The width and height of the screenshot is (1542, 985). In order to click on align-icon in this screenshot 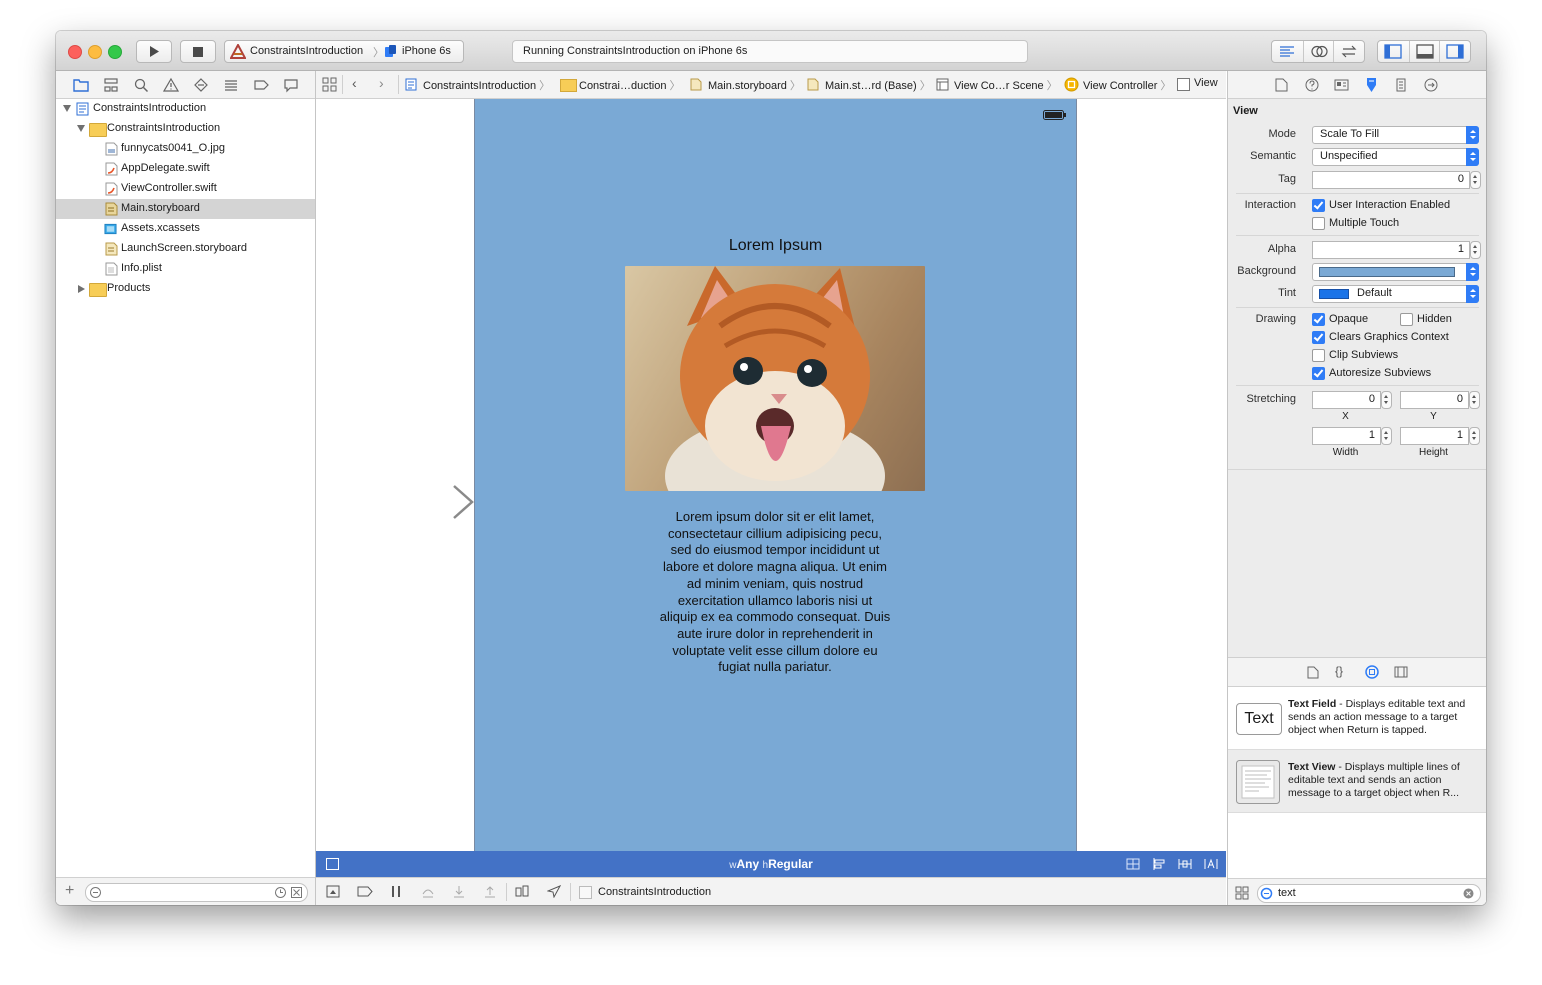, I will do `click(1159, 864)`.